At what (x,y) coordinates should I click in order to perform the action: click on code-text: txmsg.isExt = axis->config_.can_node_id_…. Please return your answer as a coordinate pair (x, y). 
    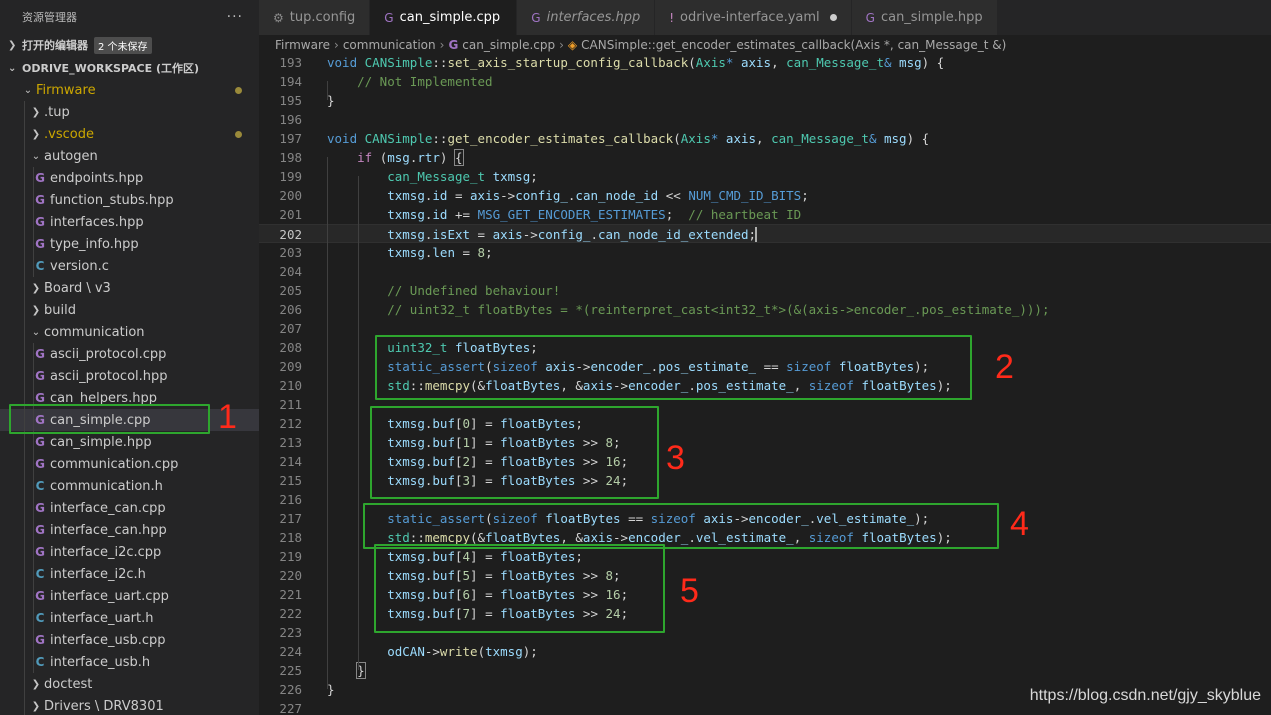
    Looking at the image, I should click on (572, 234).